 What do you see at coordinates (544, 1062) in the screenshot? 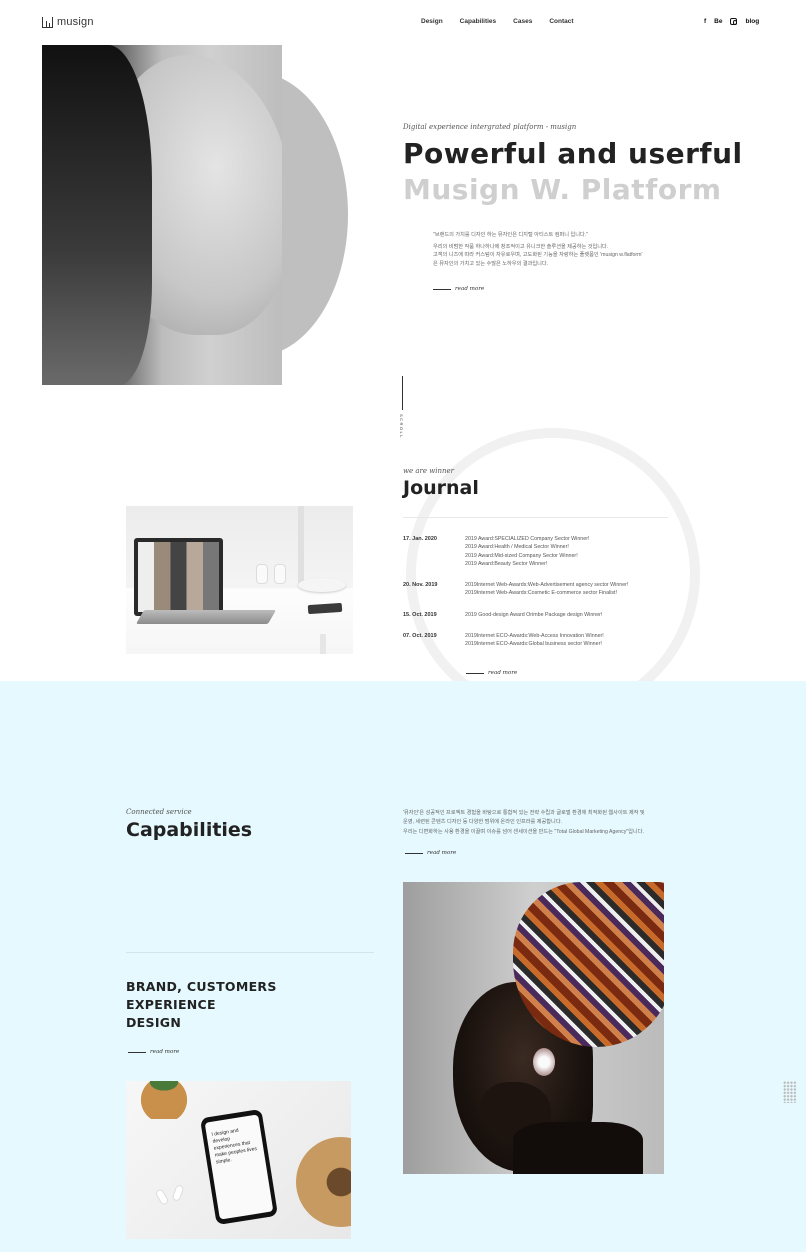
I see `earring-shape` at bounding box center [544, 1062].